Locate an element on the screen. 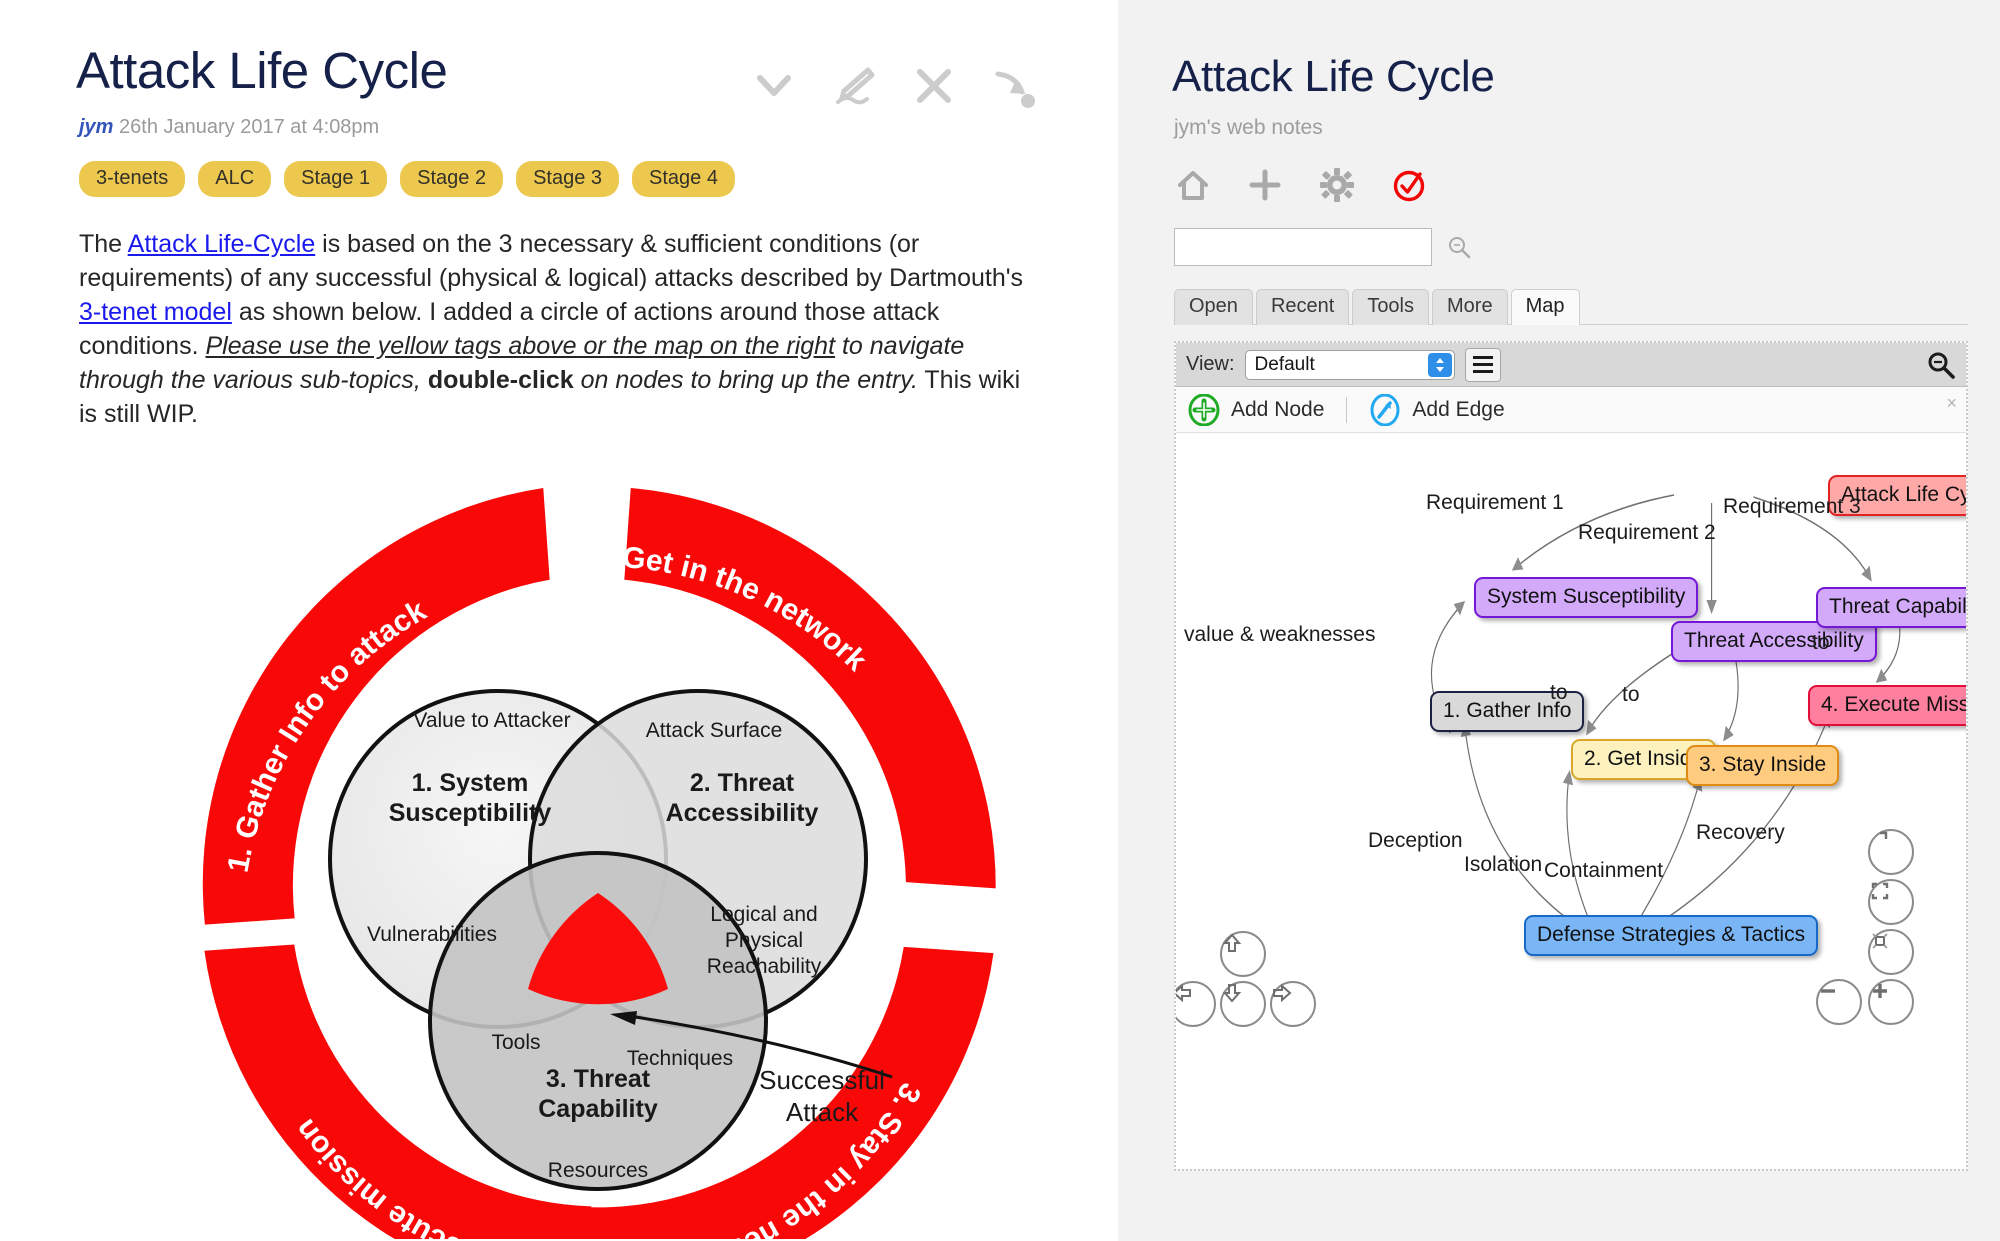  tag-stage-1: Stage 1 is located at coordinates (336, 178).